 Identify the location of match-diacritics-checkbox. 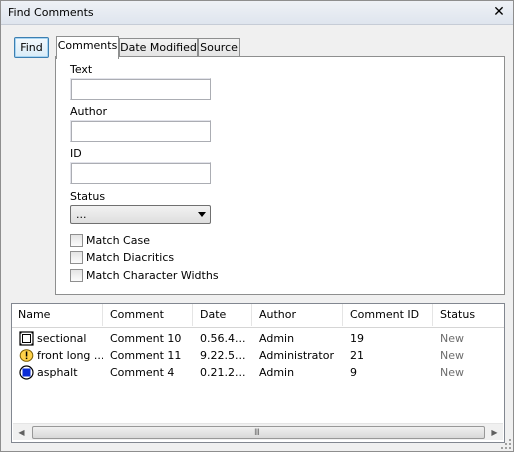
(76, 257).